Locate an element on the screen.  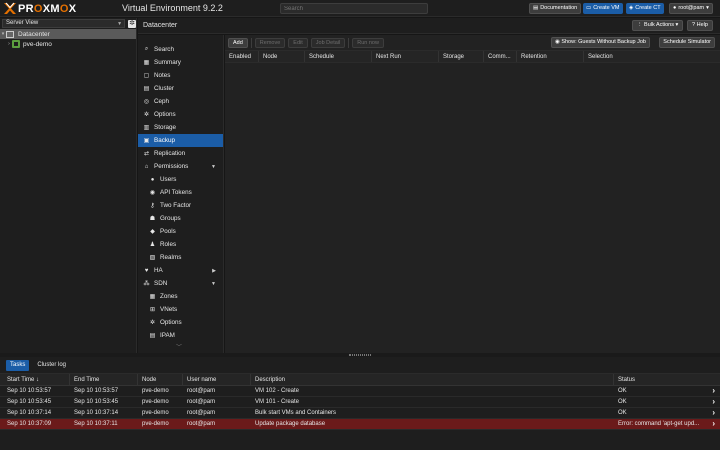
col-enabled: Enabled is located at coordinates (242, 56).